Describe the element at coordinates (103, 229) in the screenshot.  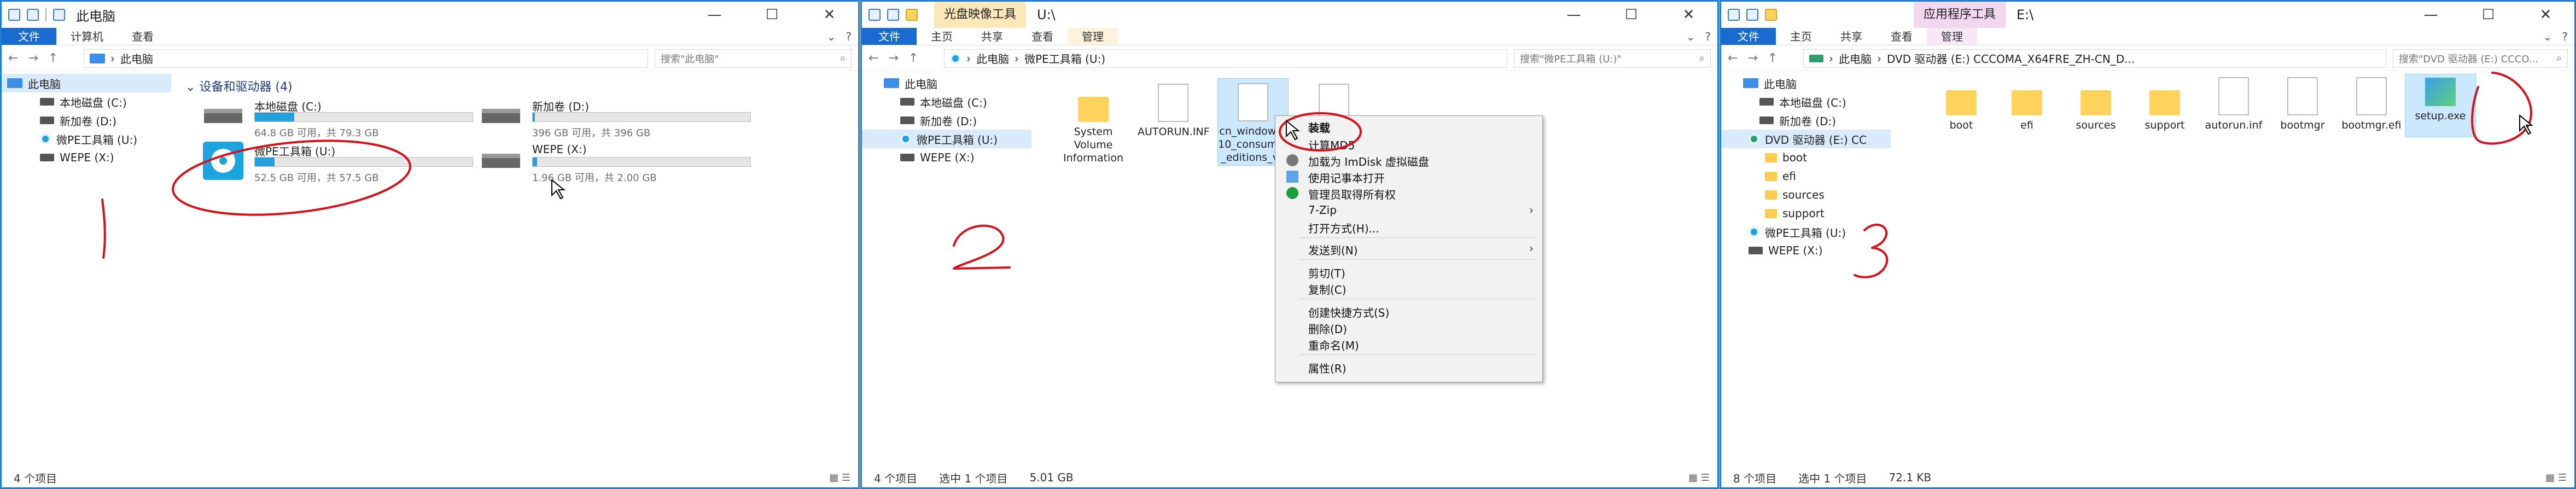
I see `annotation-stroke` at that location.